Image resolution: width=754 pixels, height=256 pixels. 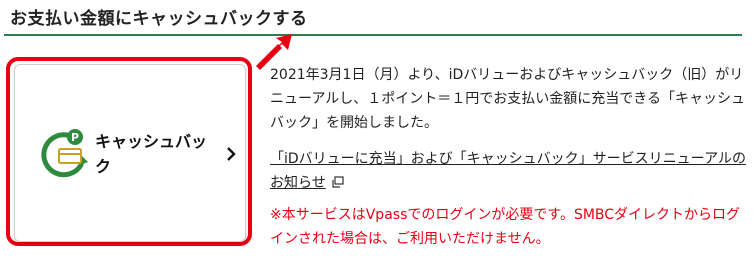 What do you see at coordinates (231, 154) in the screenshot?
I see `chevron-right-icon` at bounding box center [231, 154].